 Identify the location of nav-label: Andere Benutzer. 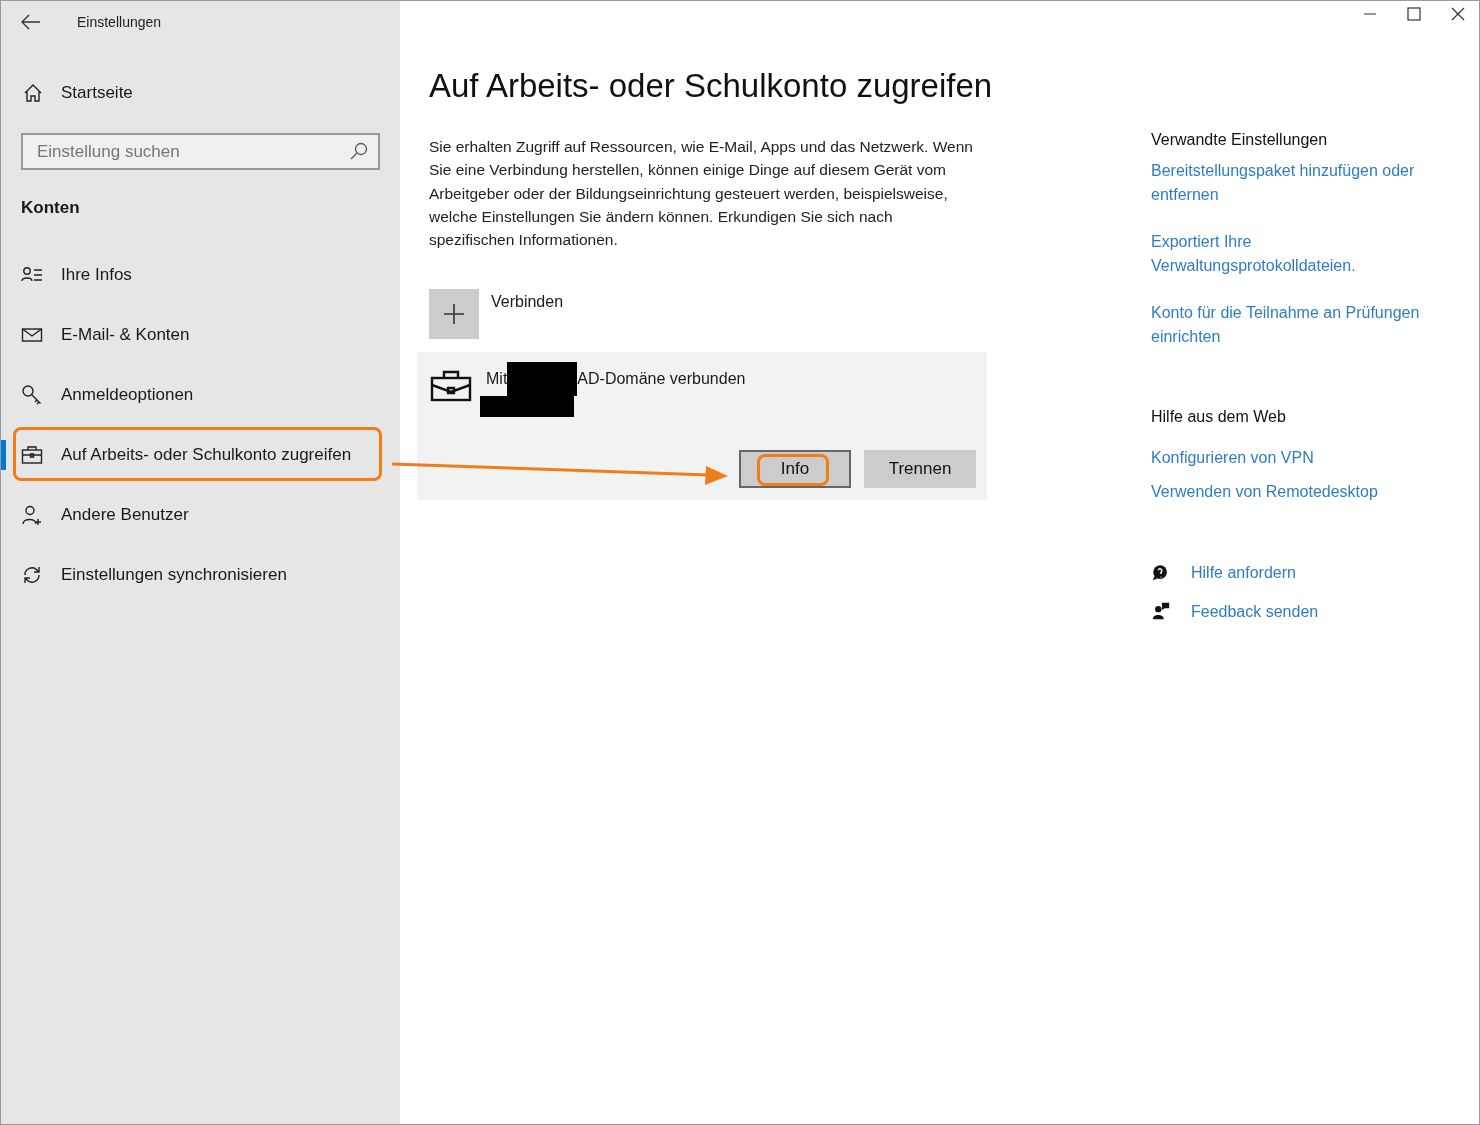
(125, 515).